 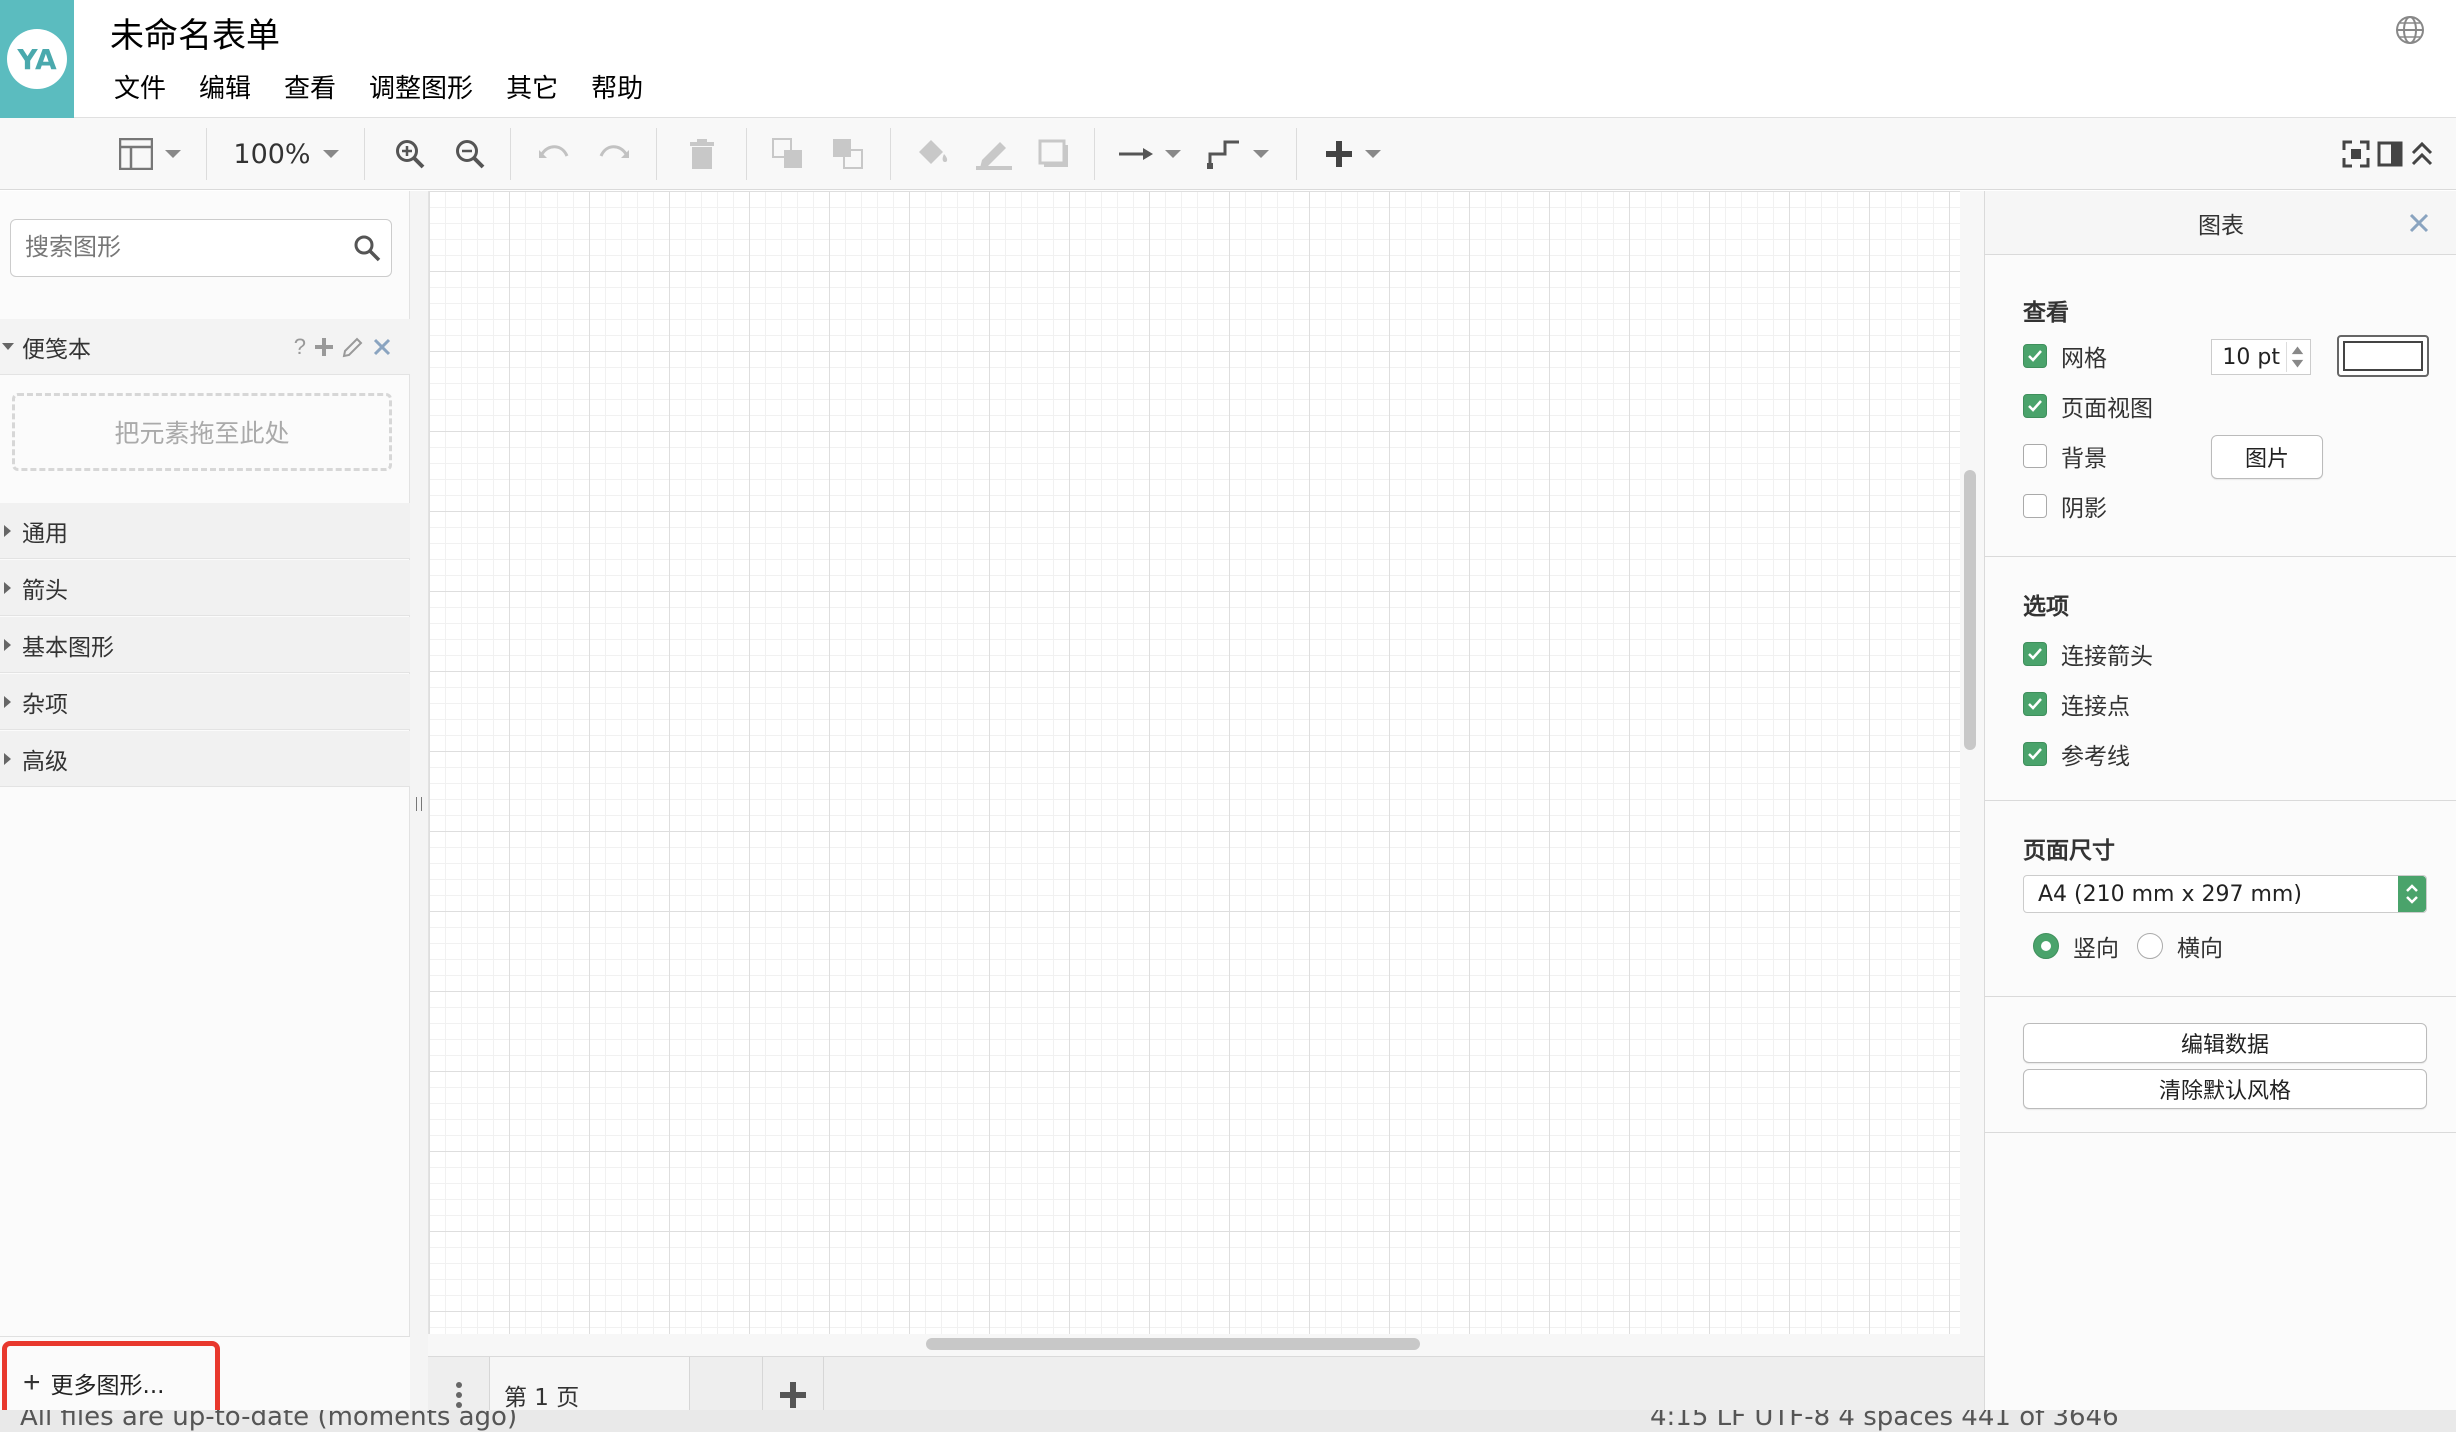 I want to click on menu-arrange: 调整图形, so click(x=421, y=86).